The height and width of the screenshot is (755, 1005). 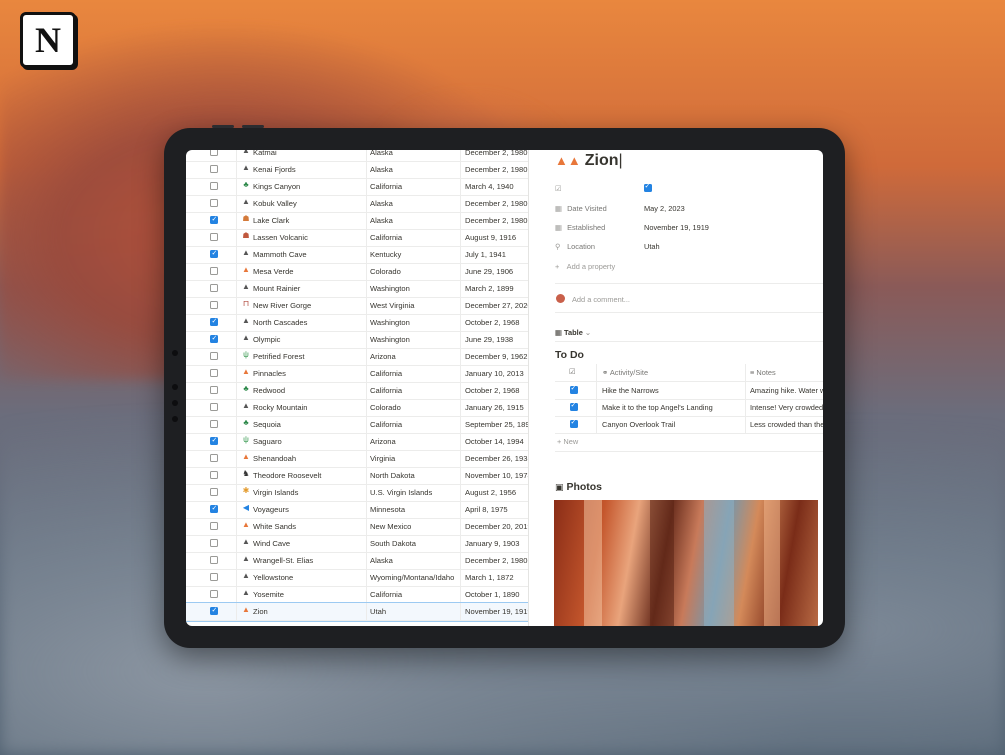 What do you see at coordinates (260, 611) in the screenshot?
I see `park-name: Zion` at bounding box center [260, 611].